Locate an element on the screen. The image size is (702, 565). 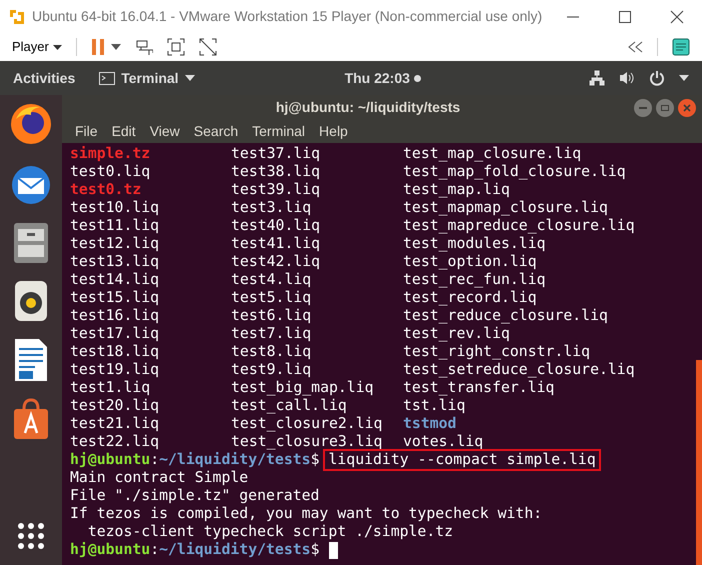
file-name: test_option.liq is located at coordinates (470, 262).